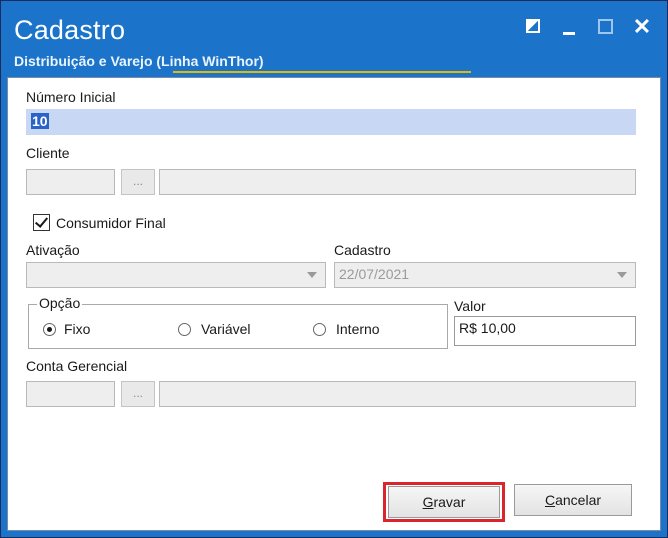  What do you see at coordinates (358, 329) in the screenshot?
I see `radio-interno-label: Interno` at bounding box center [358, 329].